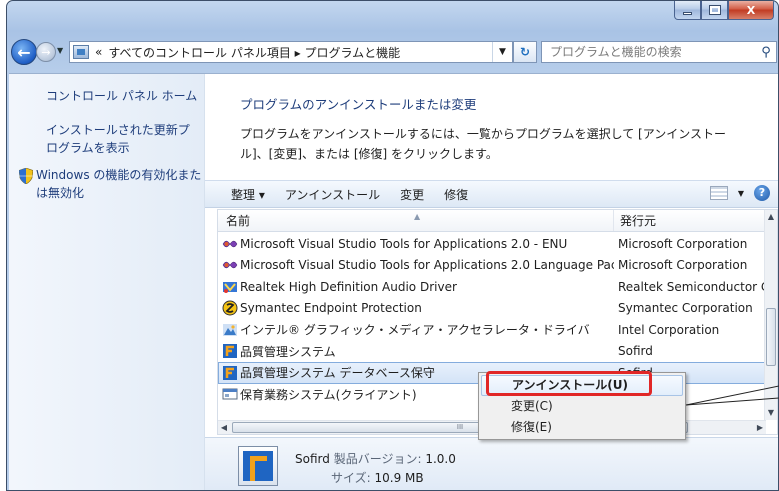 Image resolution: width=779 pixels, height=491 pixels. What do you see at coordinates (61, 52) in the screenshot?
I see `history-dropdown-icon: ▼` at bounding box center [61, 52].